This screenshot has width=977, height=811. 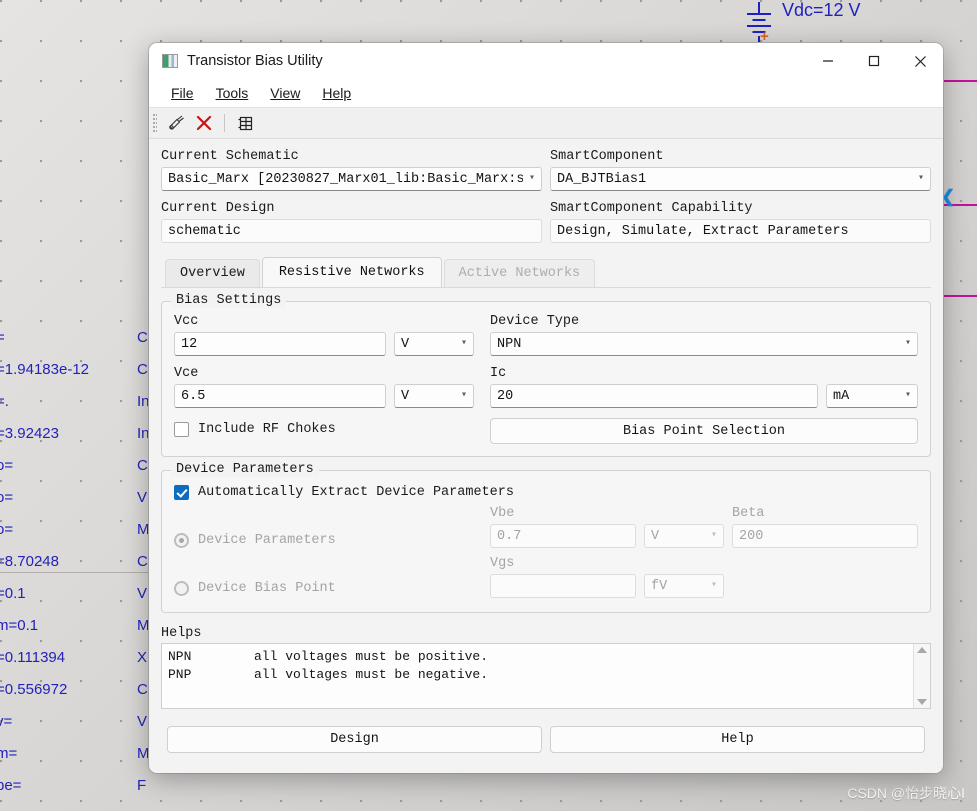 What do you see at coordinates (181, 492) in the screenshot?
I see `auto-extract-checkbox` at bounding box center [181, 492].